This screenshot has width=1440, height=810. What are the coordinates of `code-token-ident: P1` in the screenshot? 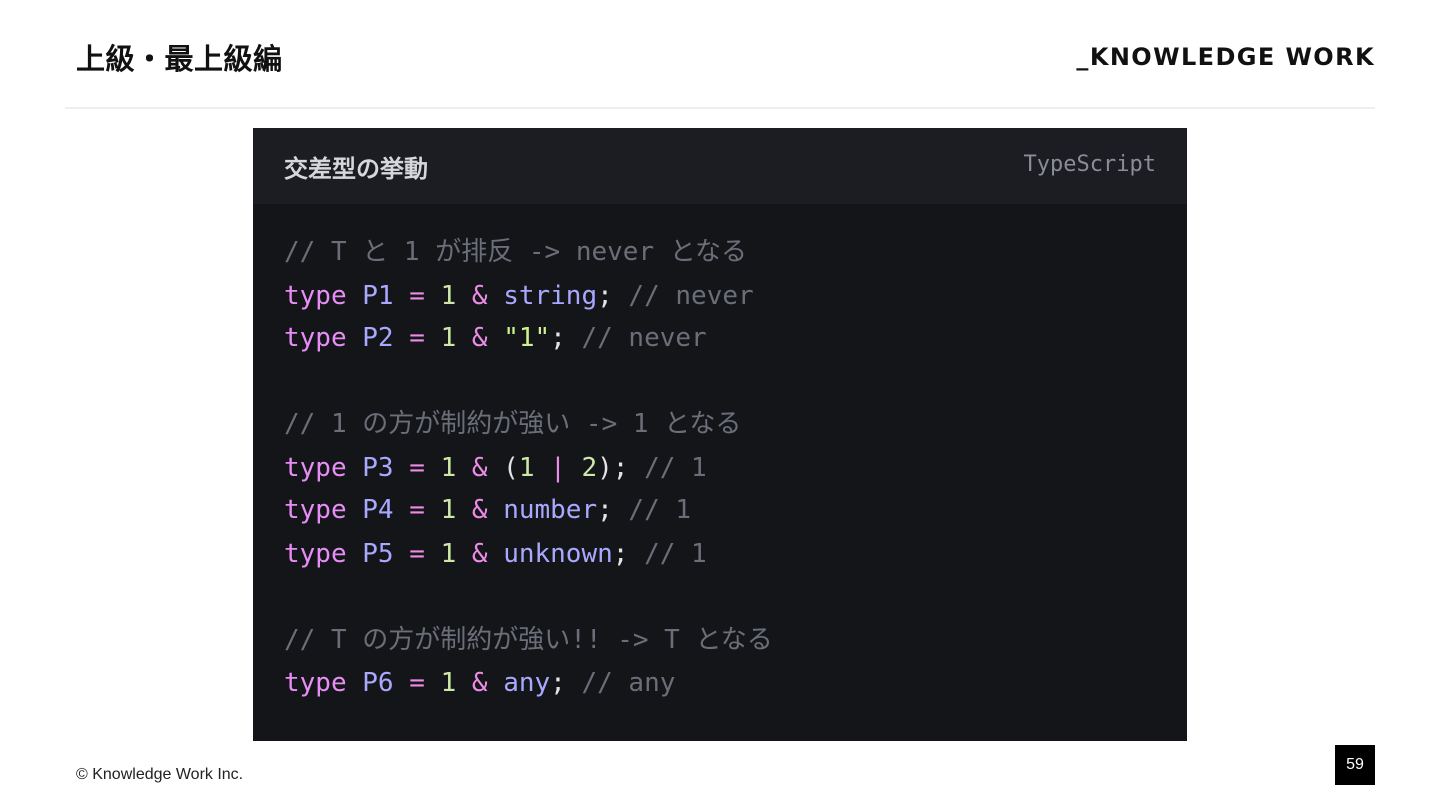 It's located at (378, 296).